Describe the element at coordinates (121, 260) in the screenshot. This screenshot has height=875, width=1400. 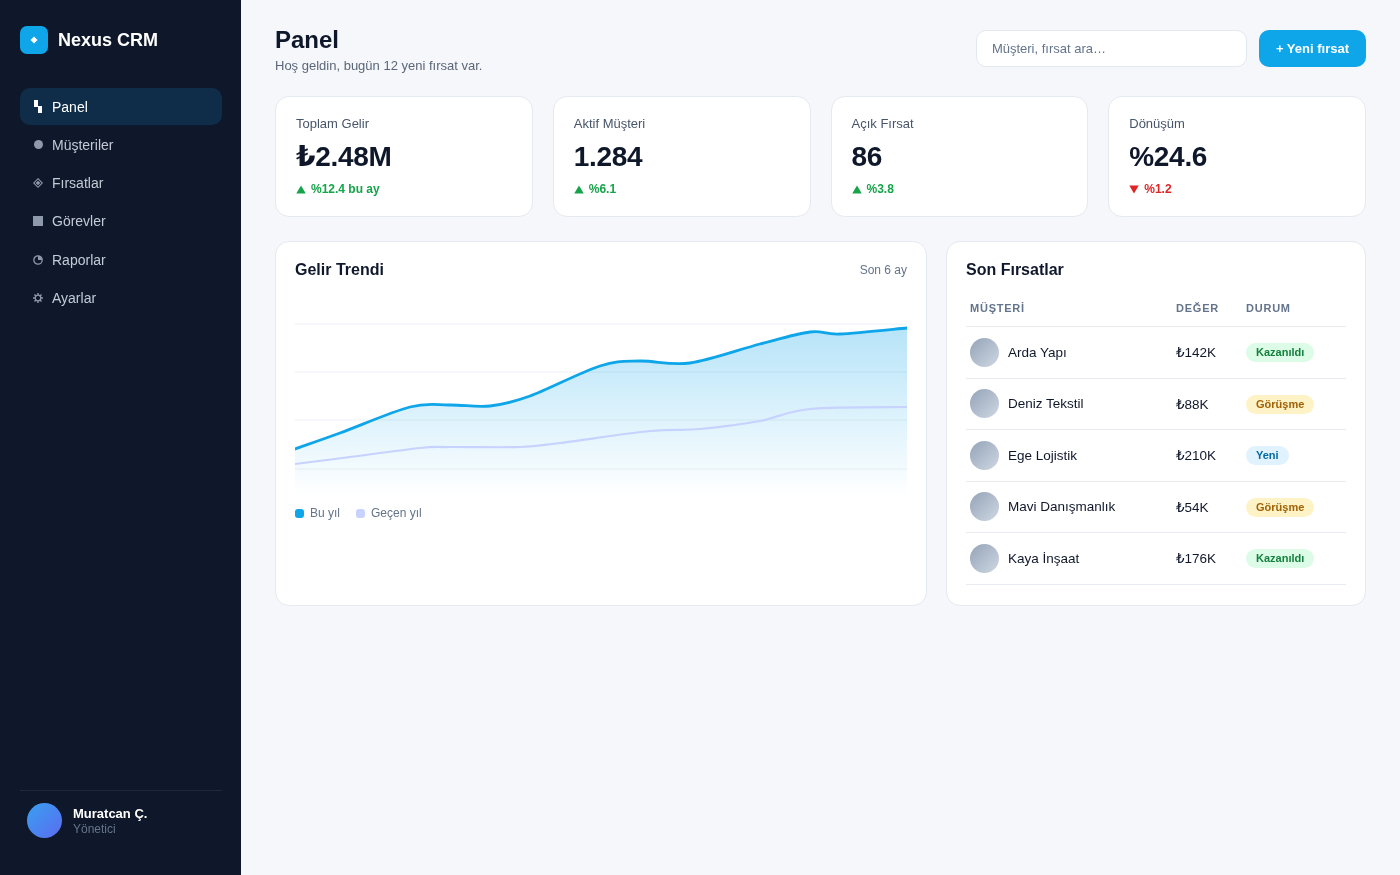
I see `nav-item: Raporlar` at that location.